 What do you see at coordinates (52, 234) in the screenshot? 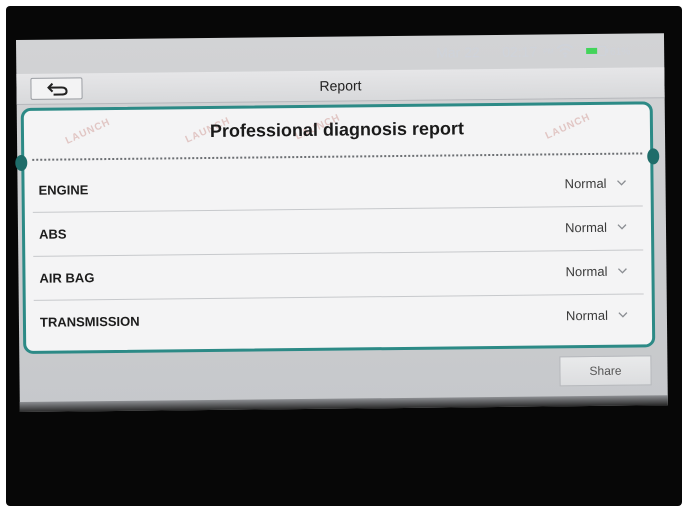
I see `system-name: ABS` at bounding box center [52, 234].